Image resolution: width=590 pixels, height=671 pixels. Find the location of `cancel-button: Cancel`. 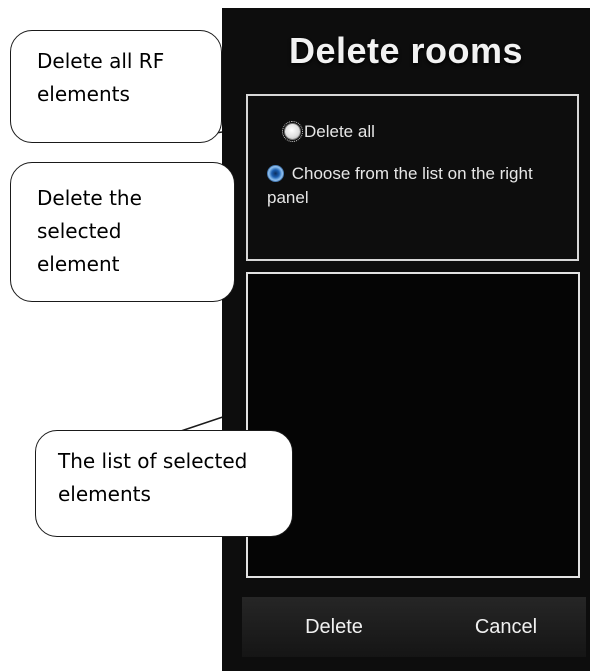

cancel-button: Cancel is located at coordinates (506, 627).